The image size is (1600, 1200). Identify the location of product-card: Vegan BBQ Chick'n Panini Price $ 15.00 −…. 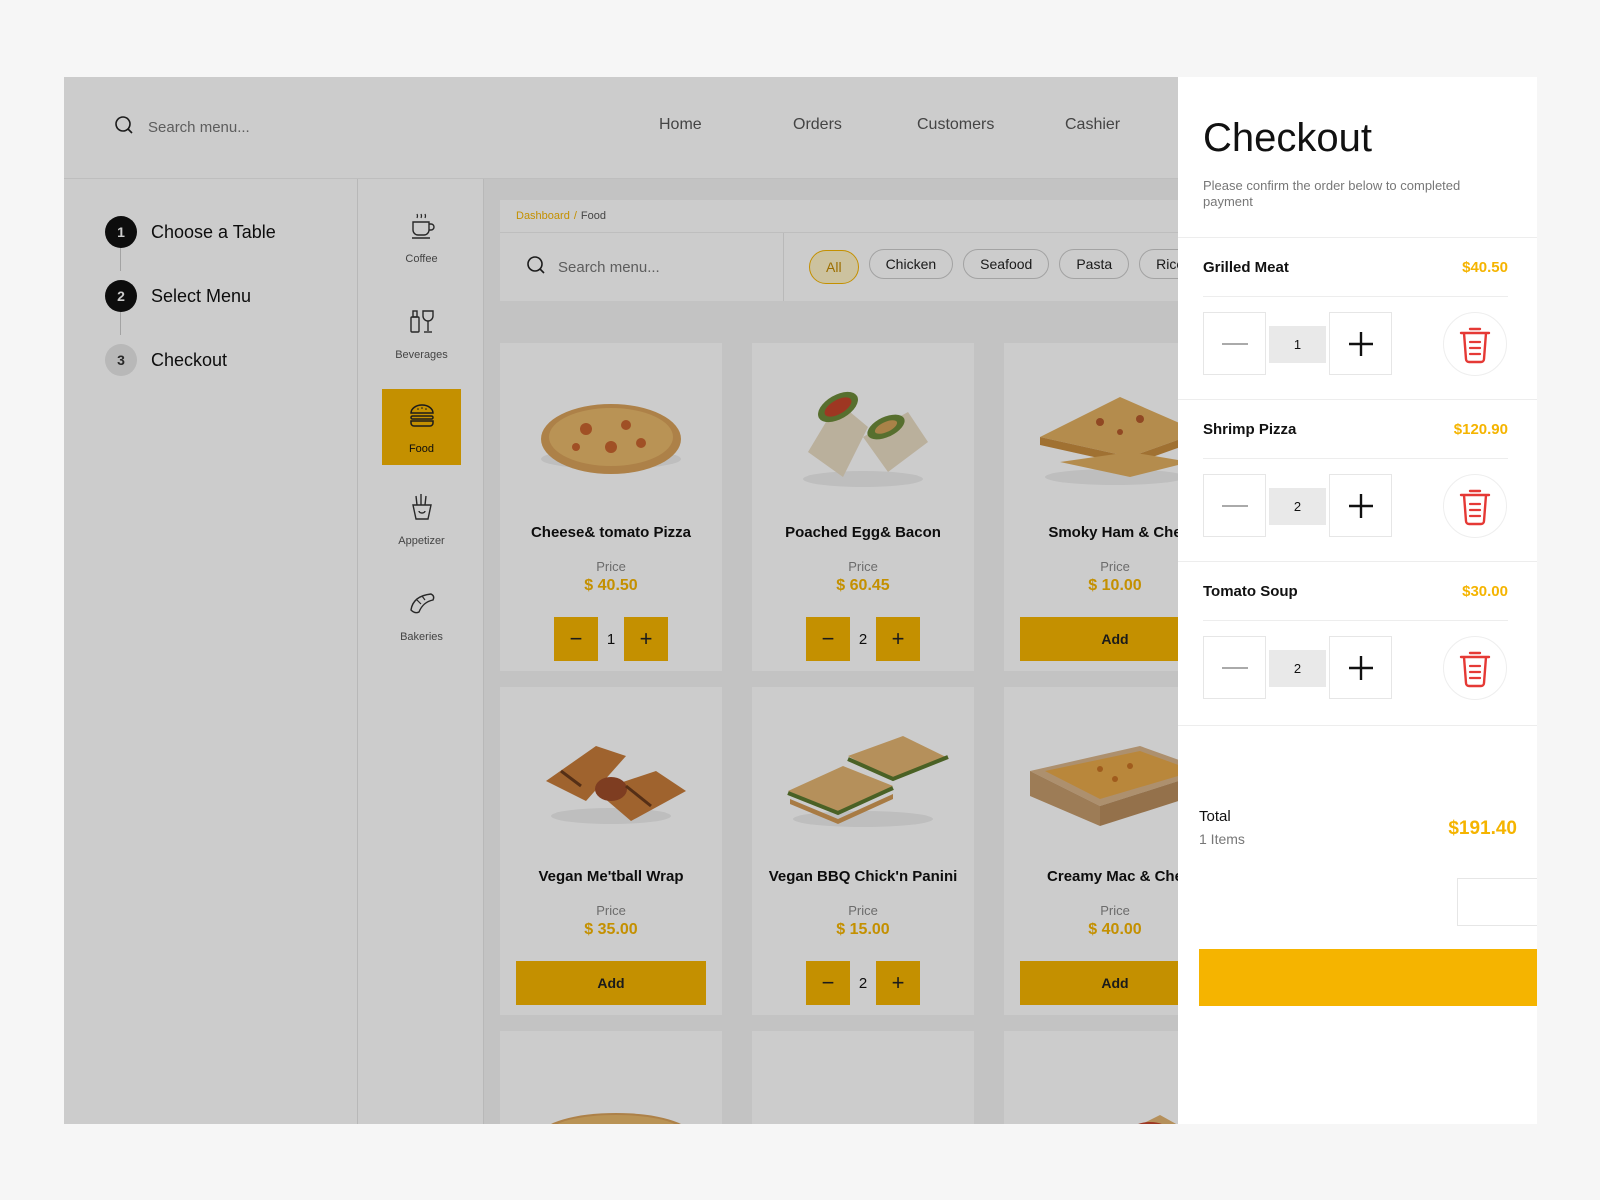
(863, 851).